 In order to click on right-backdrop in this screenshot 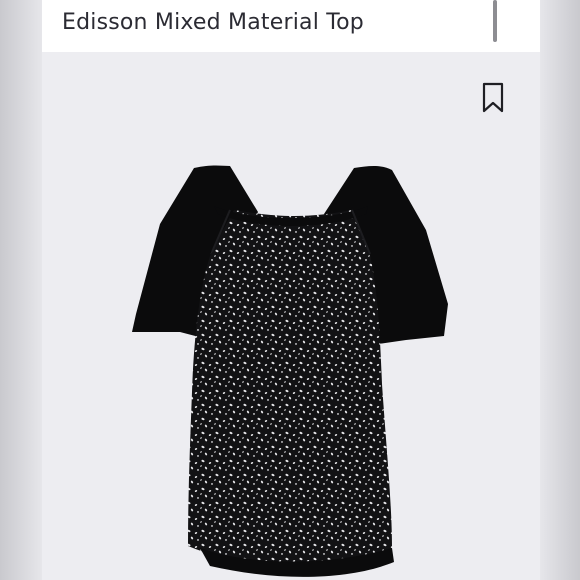, I will do `click(560, 290)`.